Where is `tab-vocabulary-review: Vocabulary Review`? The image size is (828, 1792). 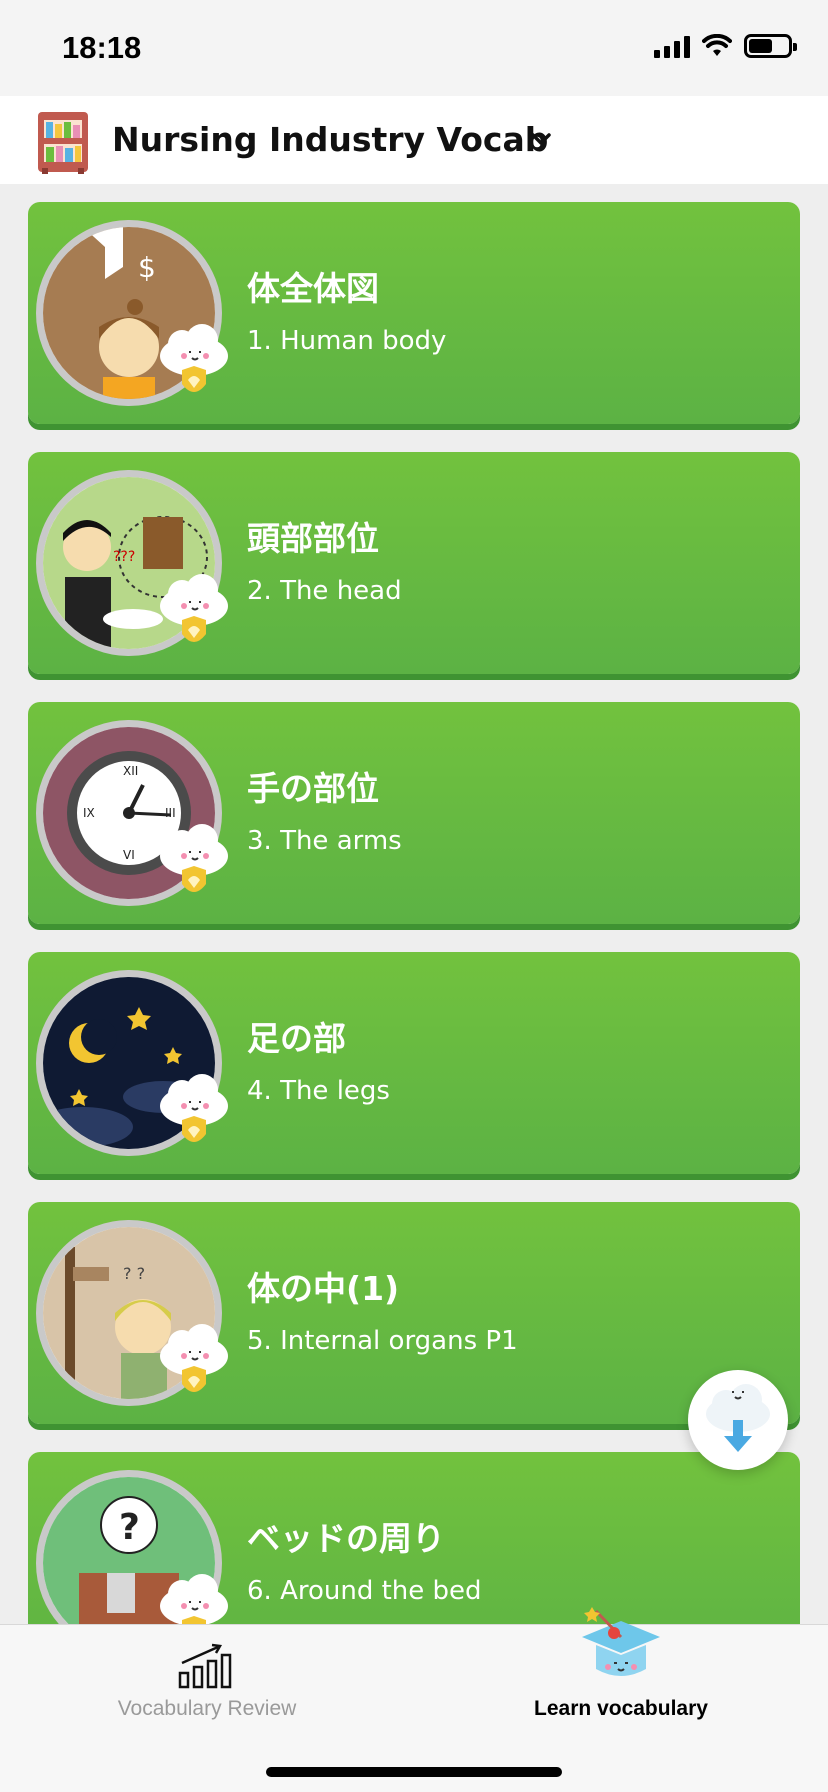 tab-vocabulary-review: Vocabulary Review is located at coordinates (207, 1685).